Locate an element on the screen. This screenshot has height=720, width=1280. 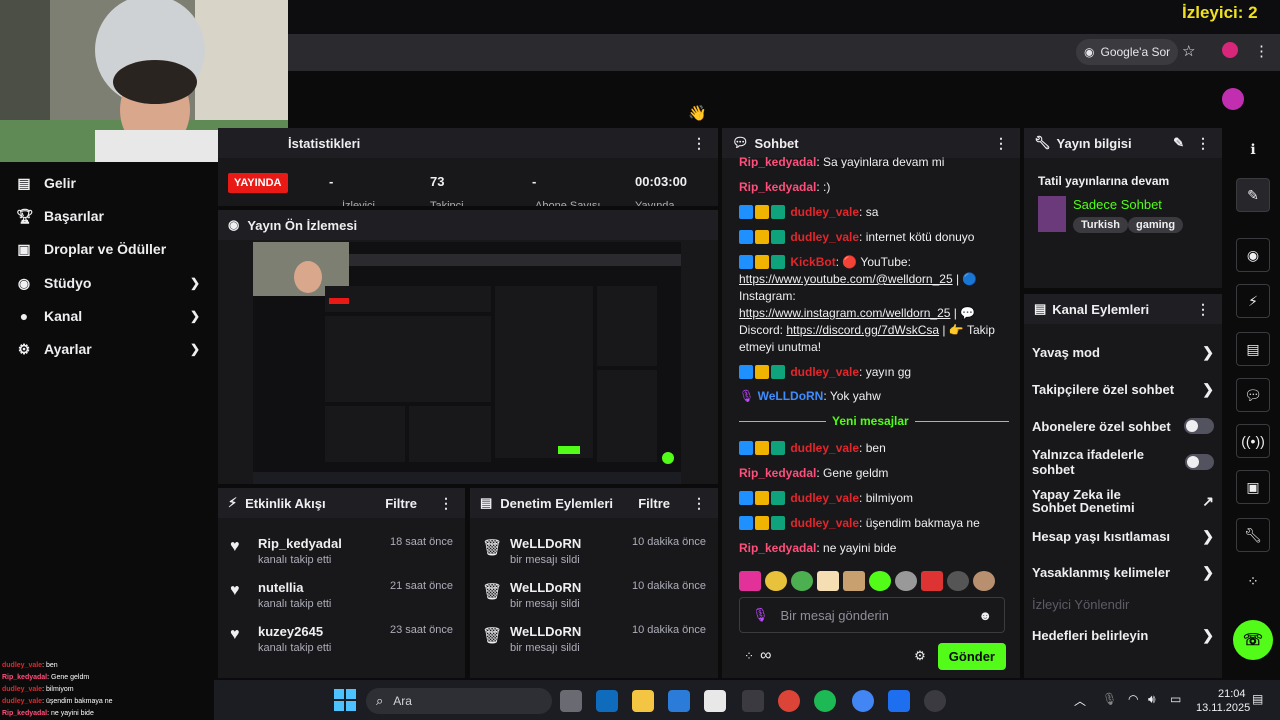
emoji-icon: ☻ is located at coordinates (985, 615).